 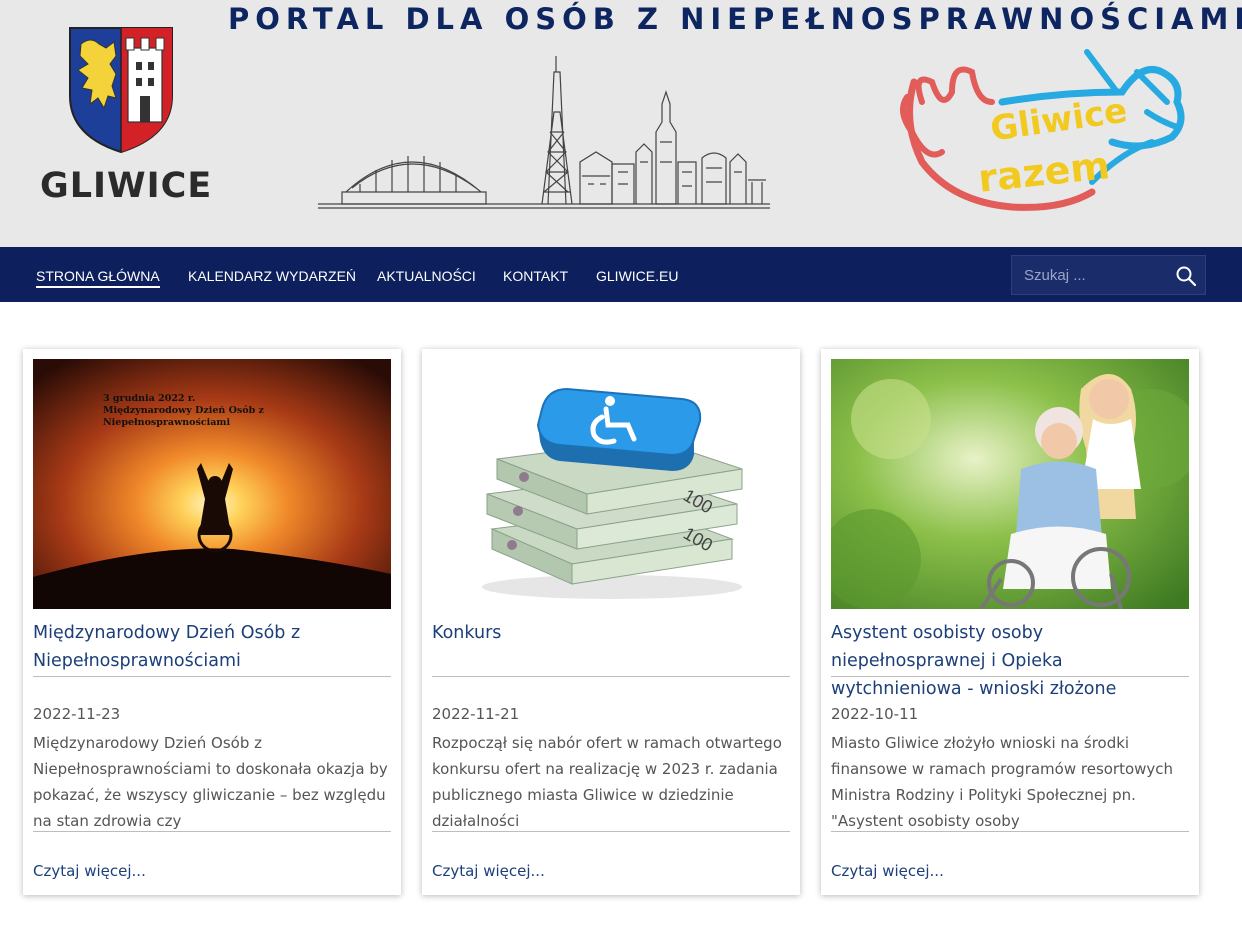 I want to click on city-skyline-illustration, so click(x=544, y=132).